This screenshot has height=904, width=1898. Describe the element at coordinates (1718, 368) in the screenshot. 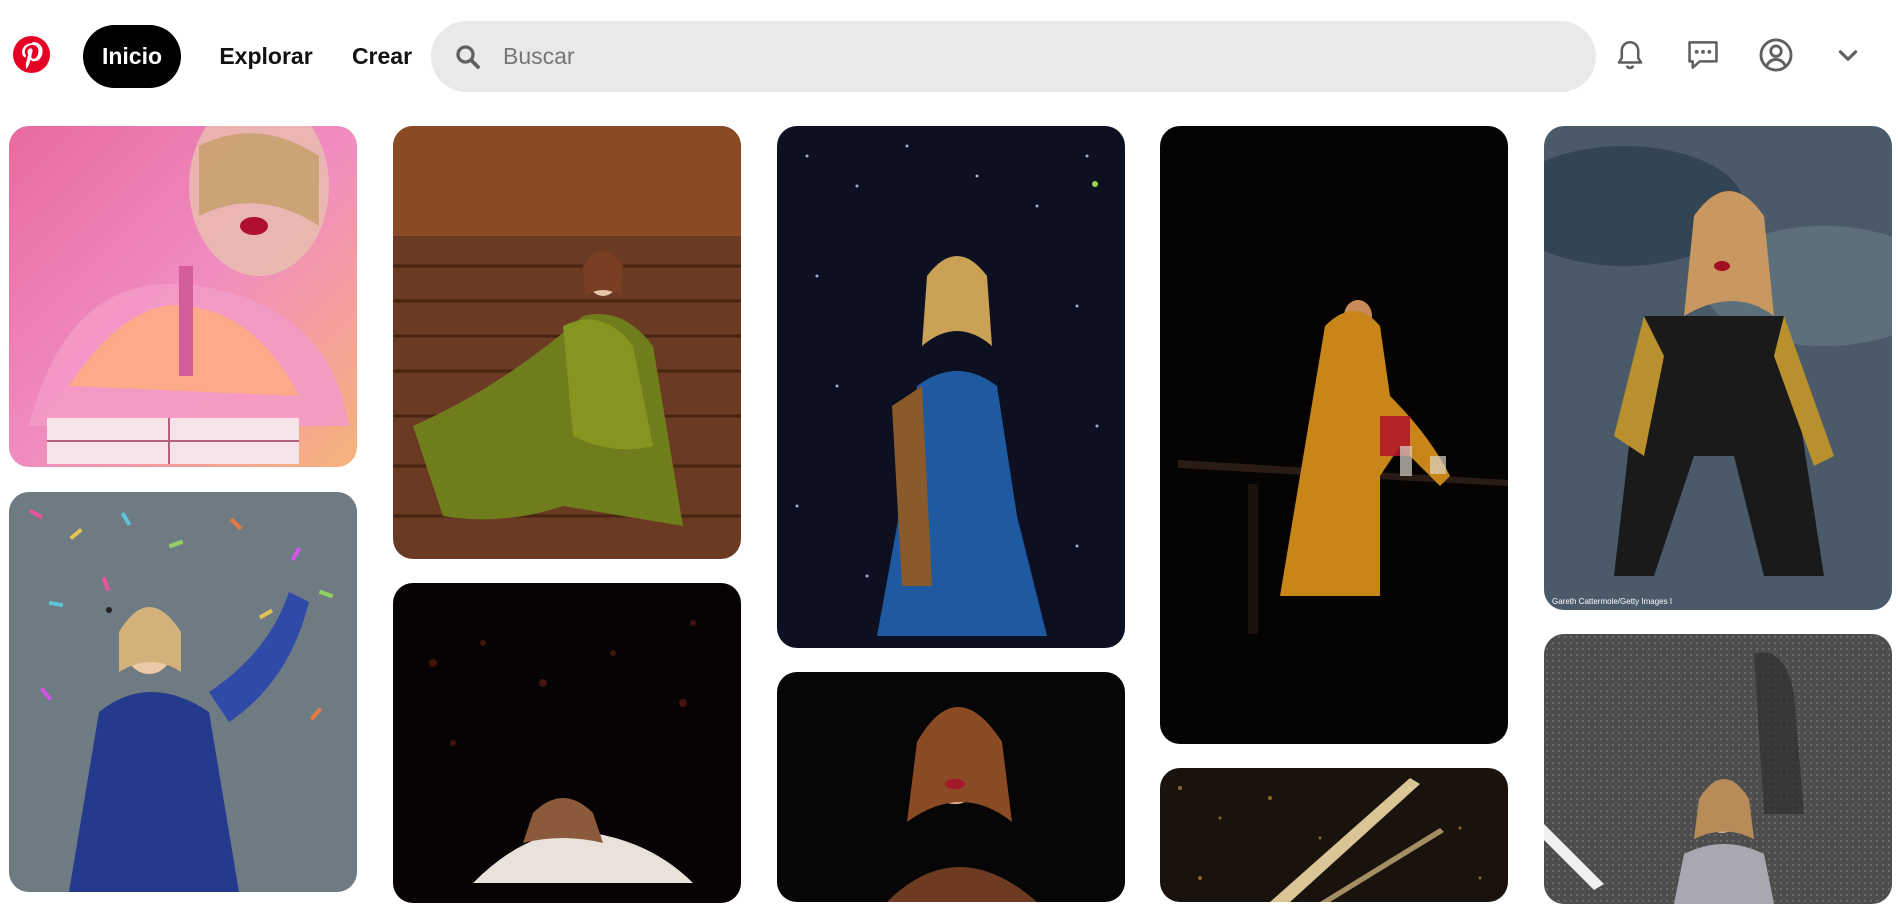

I see `pin-image: Gareth Cattermole/Getty Images I` at that location.